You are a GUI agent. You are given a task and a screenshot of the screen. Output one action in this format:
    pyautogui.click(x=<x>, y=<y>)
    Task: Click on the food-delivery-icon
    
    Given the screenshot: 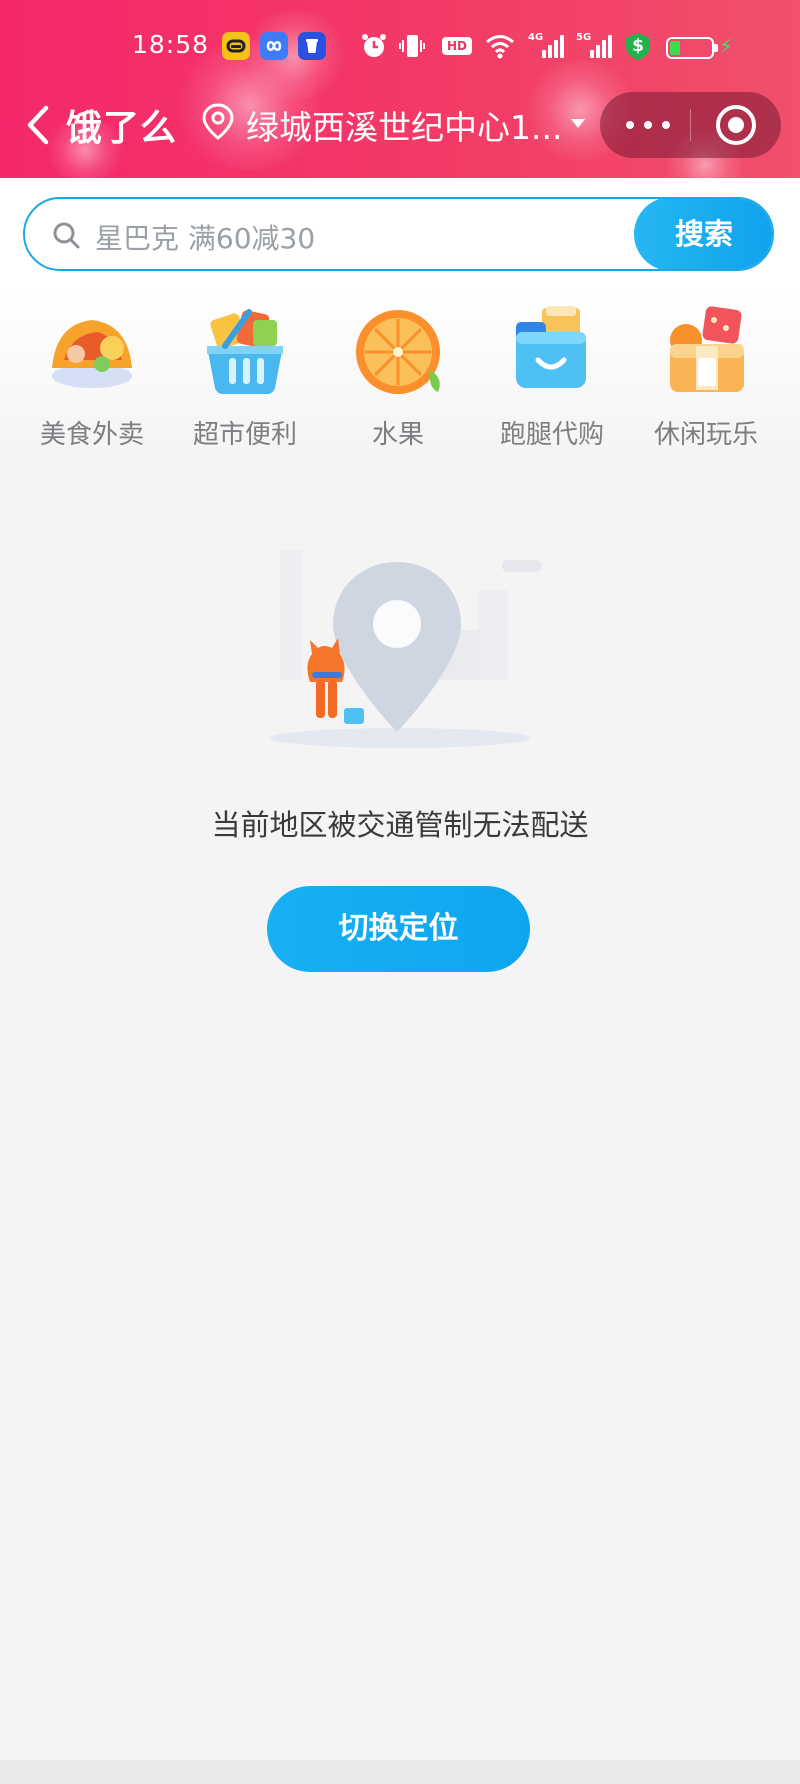 What is the action you would take?
    pyautogui.click(x=92, y=354)
    